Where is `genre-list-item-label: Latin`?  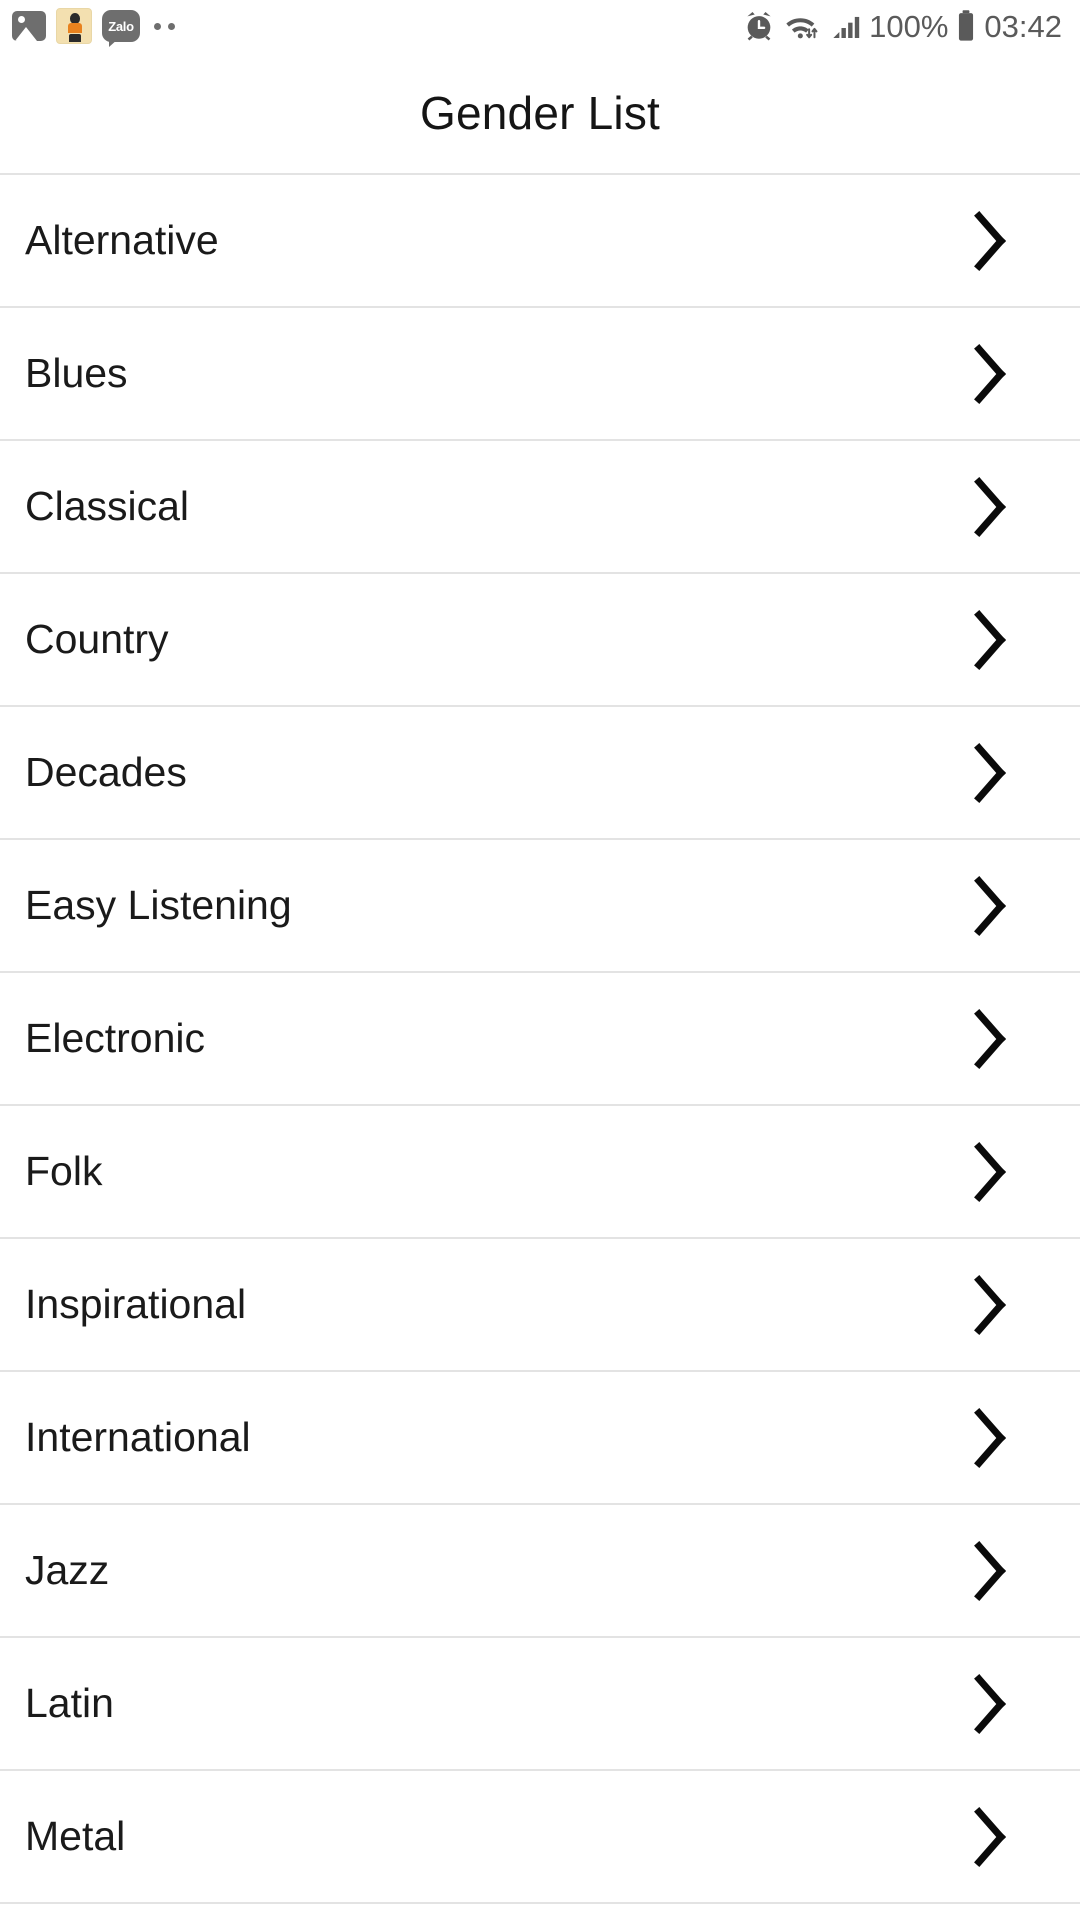 genre-list-item-label: Latin is located at coordinates (69, 1703).